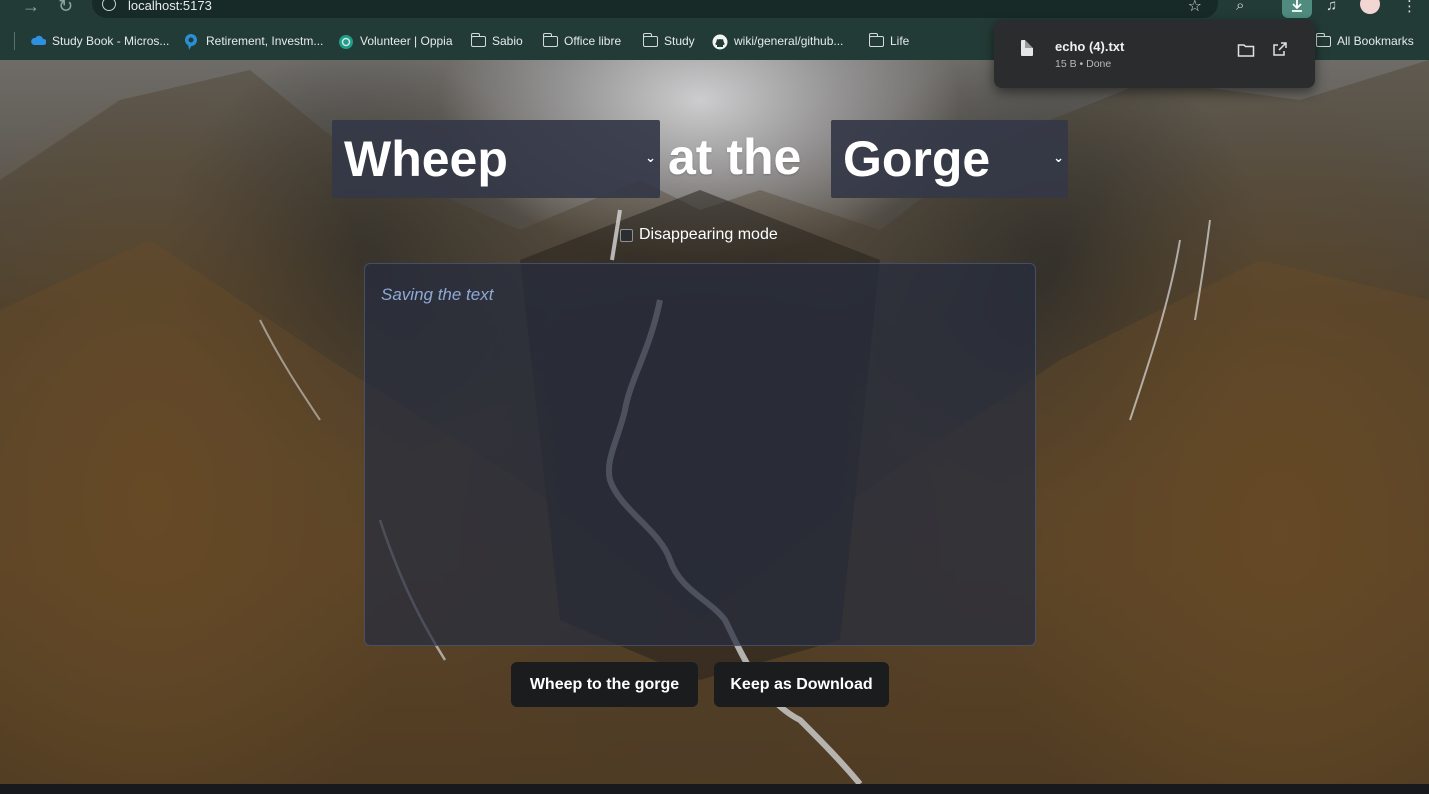  I want to click on bookmark-sabio: Sabio, so click(496, 41).